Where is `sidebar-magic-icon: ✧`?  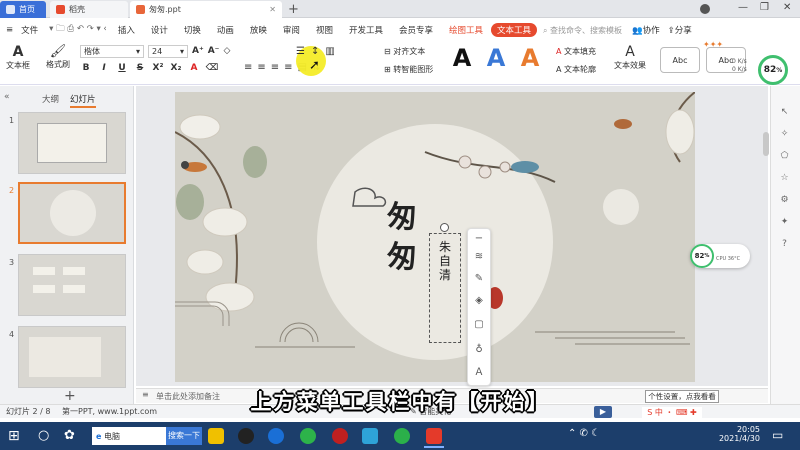 sidebar-magic-icon: ✧ is located at coordinates (784, 134).